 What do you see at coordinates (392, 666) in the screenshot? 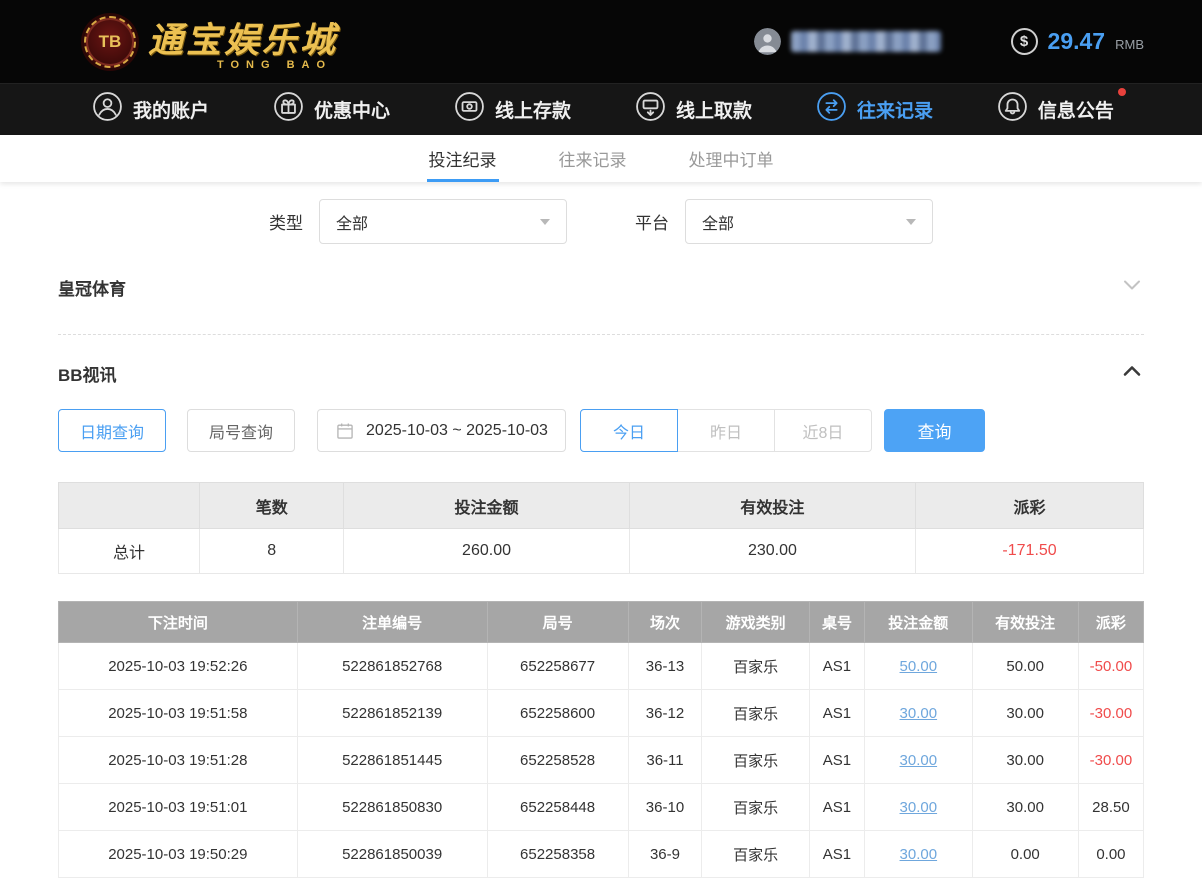
I see `bet-slip-no: 522861852768` at bounding box center [392, 666].